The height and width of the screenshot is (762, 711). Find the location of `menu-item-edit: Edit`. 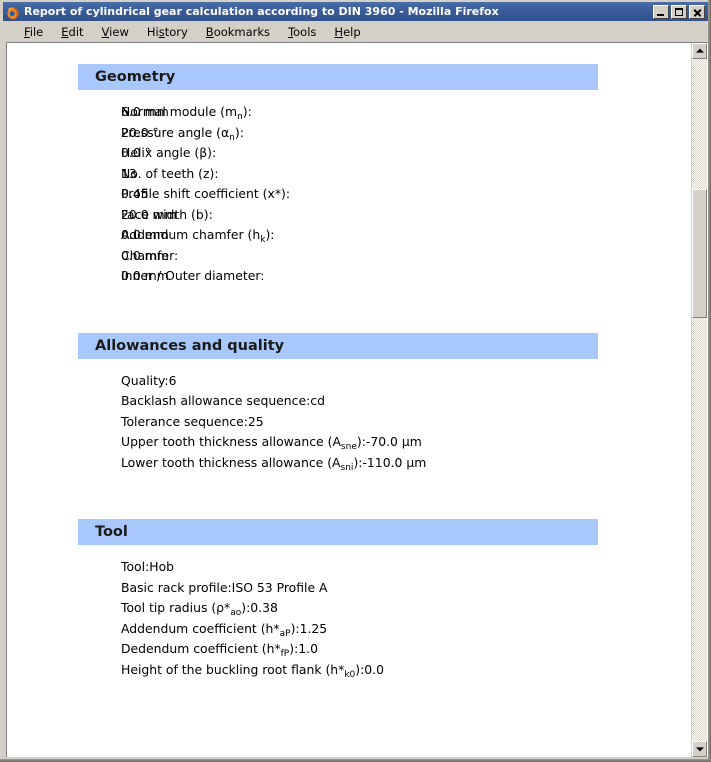

menu-item-edit: Edit is located at coordinates (72, 32).